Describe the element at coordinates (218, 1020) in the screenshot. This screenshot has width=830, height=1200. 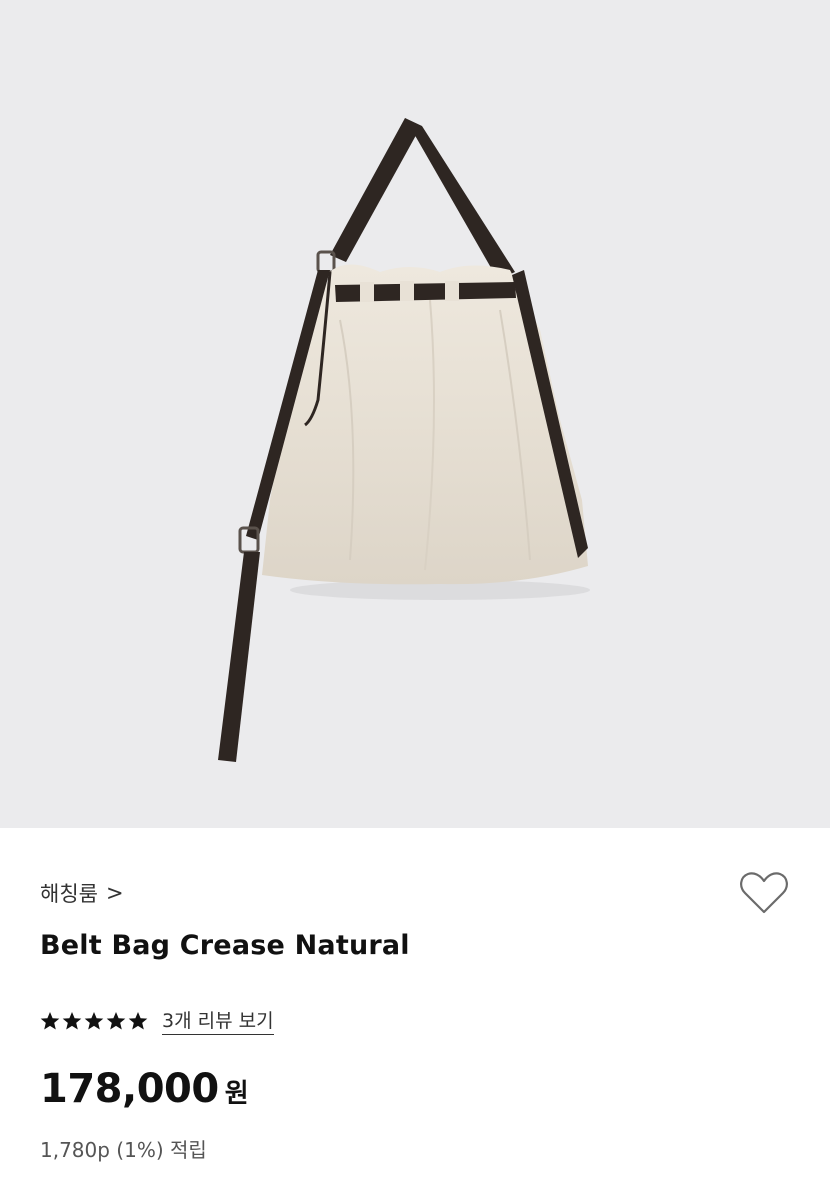
I see `review-link: 3개 리뷰 보기` at that location.